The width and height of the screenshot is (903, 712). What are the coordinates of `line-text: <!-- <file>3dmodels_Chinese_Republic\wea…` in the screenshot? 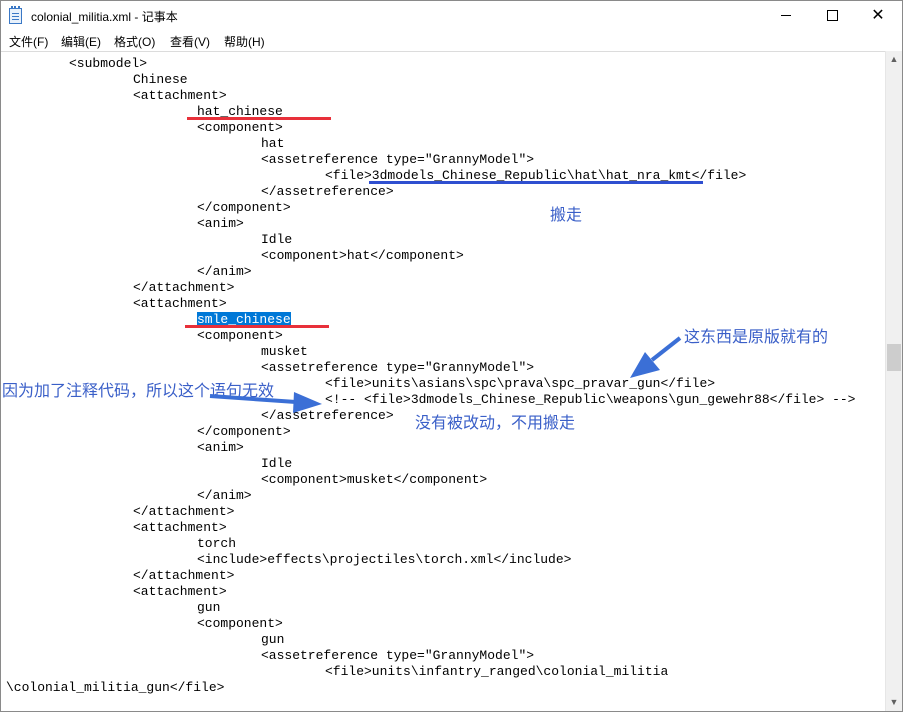 It's located at (590, 399).